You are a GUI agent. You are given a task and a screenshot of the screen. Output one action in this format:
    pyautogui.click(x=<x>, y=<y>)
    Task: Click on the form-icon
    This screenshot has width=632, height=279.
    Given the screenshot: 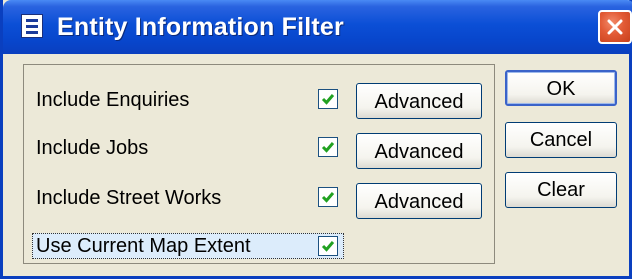 What is the action you would take?
    pyautogui.click(x=32, y=26)
    